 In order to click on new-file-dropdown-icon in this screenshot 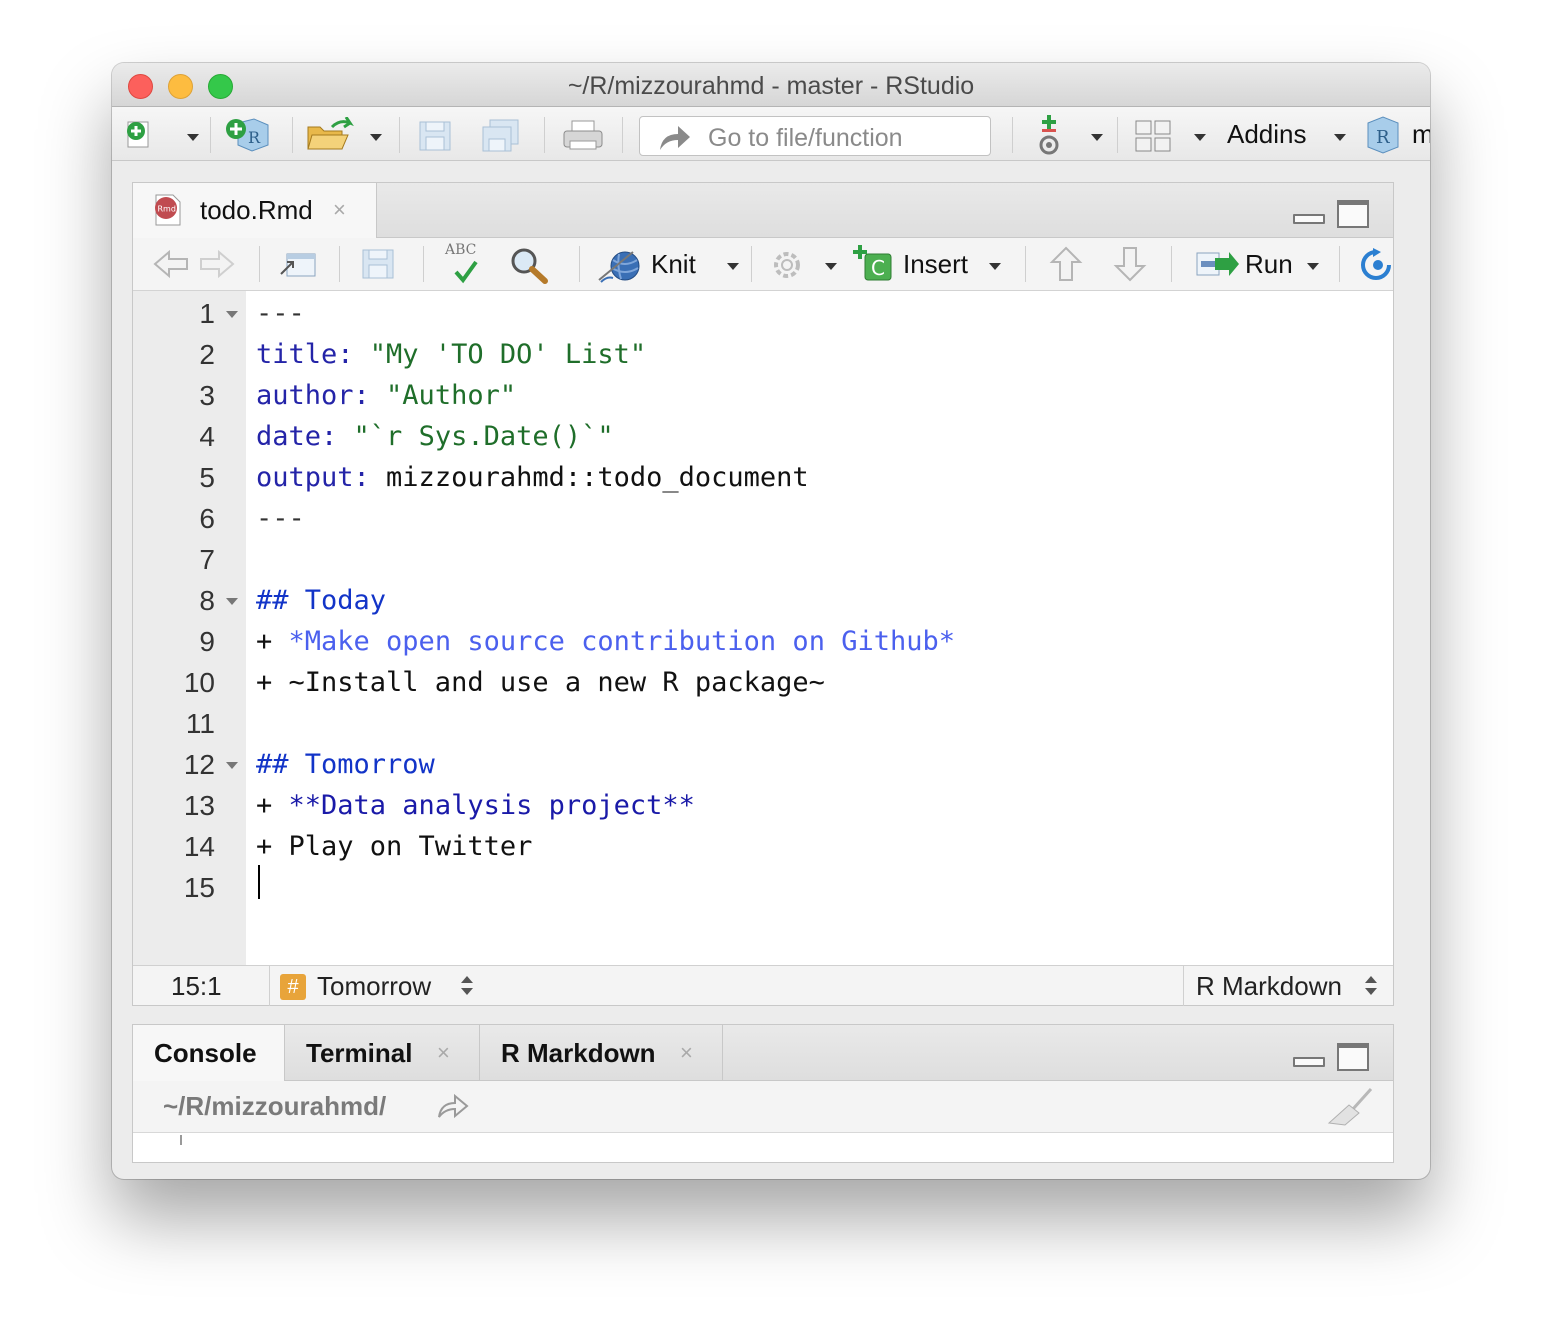, I will do `click(193, 137)`.